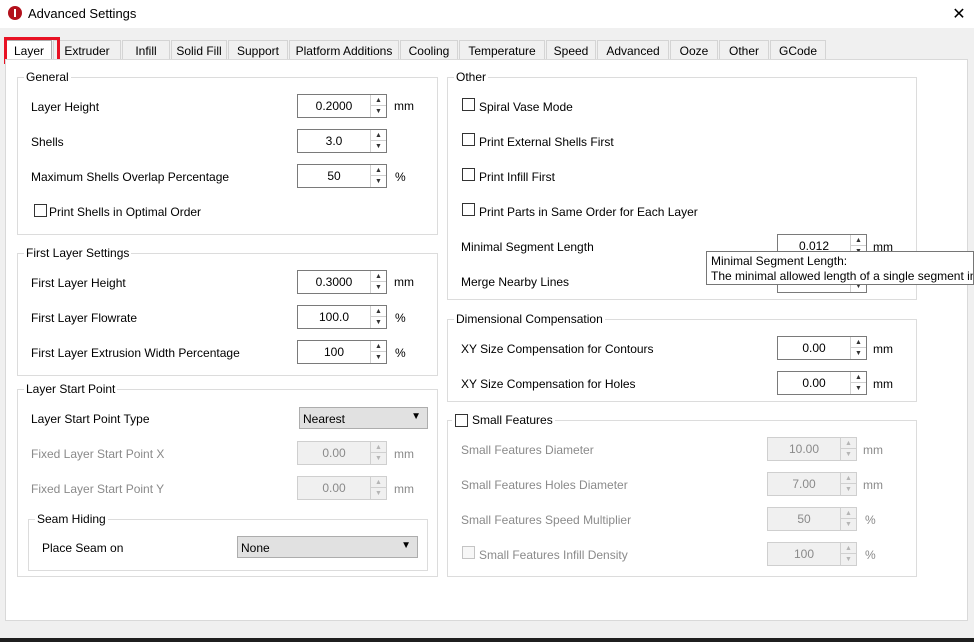 Image resolution: width=974 pixels, height=642 pixels. I want to click on tab-infill: Infill, so click(146, 50).